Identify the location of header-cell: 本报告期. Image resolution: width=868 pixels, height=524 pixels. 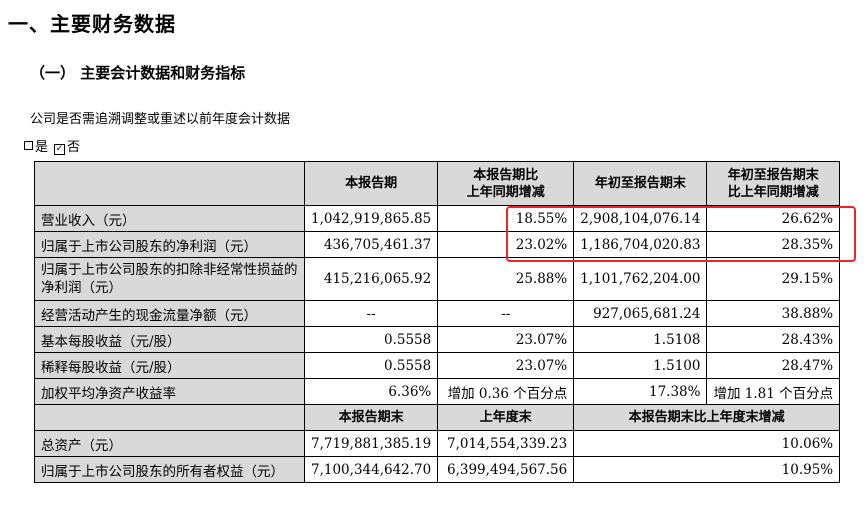
(371, 183).